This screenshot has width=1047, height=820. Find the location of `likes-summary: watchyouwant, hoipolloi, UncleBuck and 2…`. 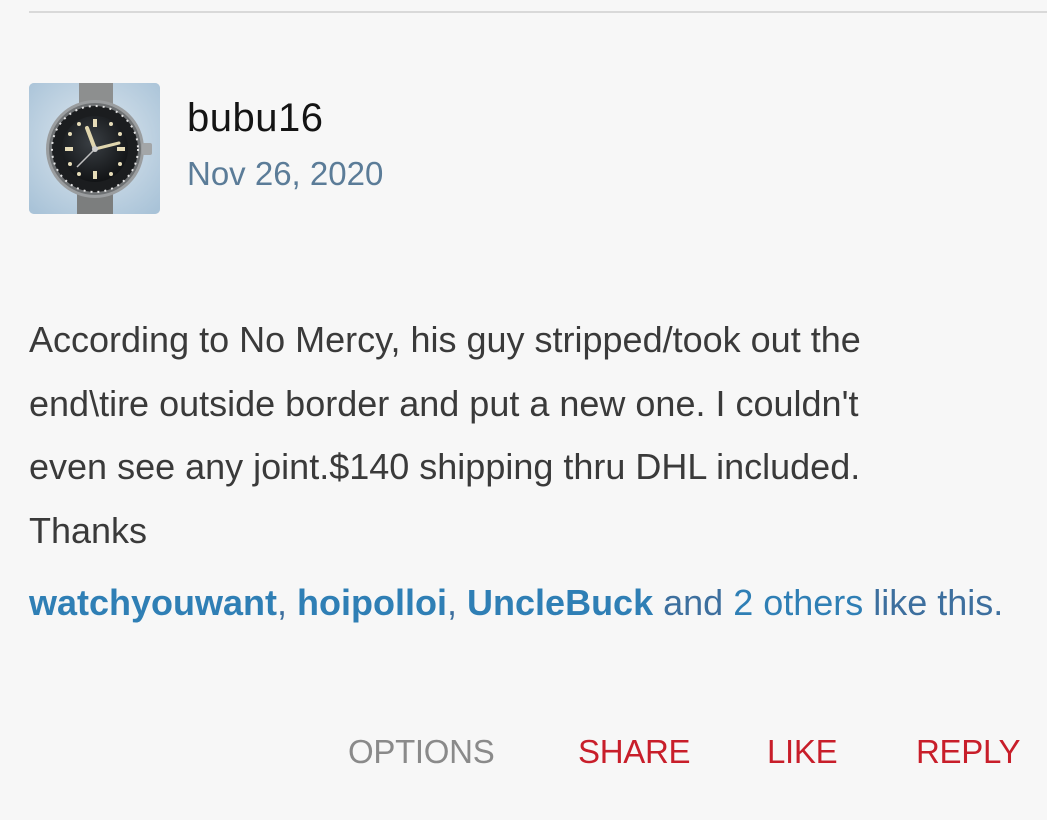

likes-summary: watchyouwant, hoipolloi, UncleBuck and 2… is located at coordinates (524, 603).